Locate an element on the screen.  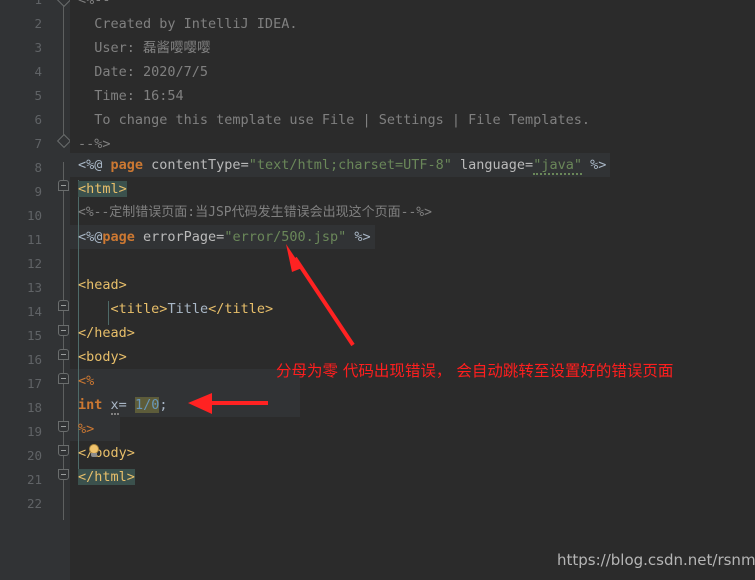
line-number: 13 is located at coordinates (34, 287).